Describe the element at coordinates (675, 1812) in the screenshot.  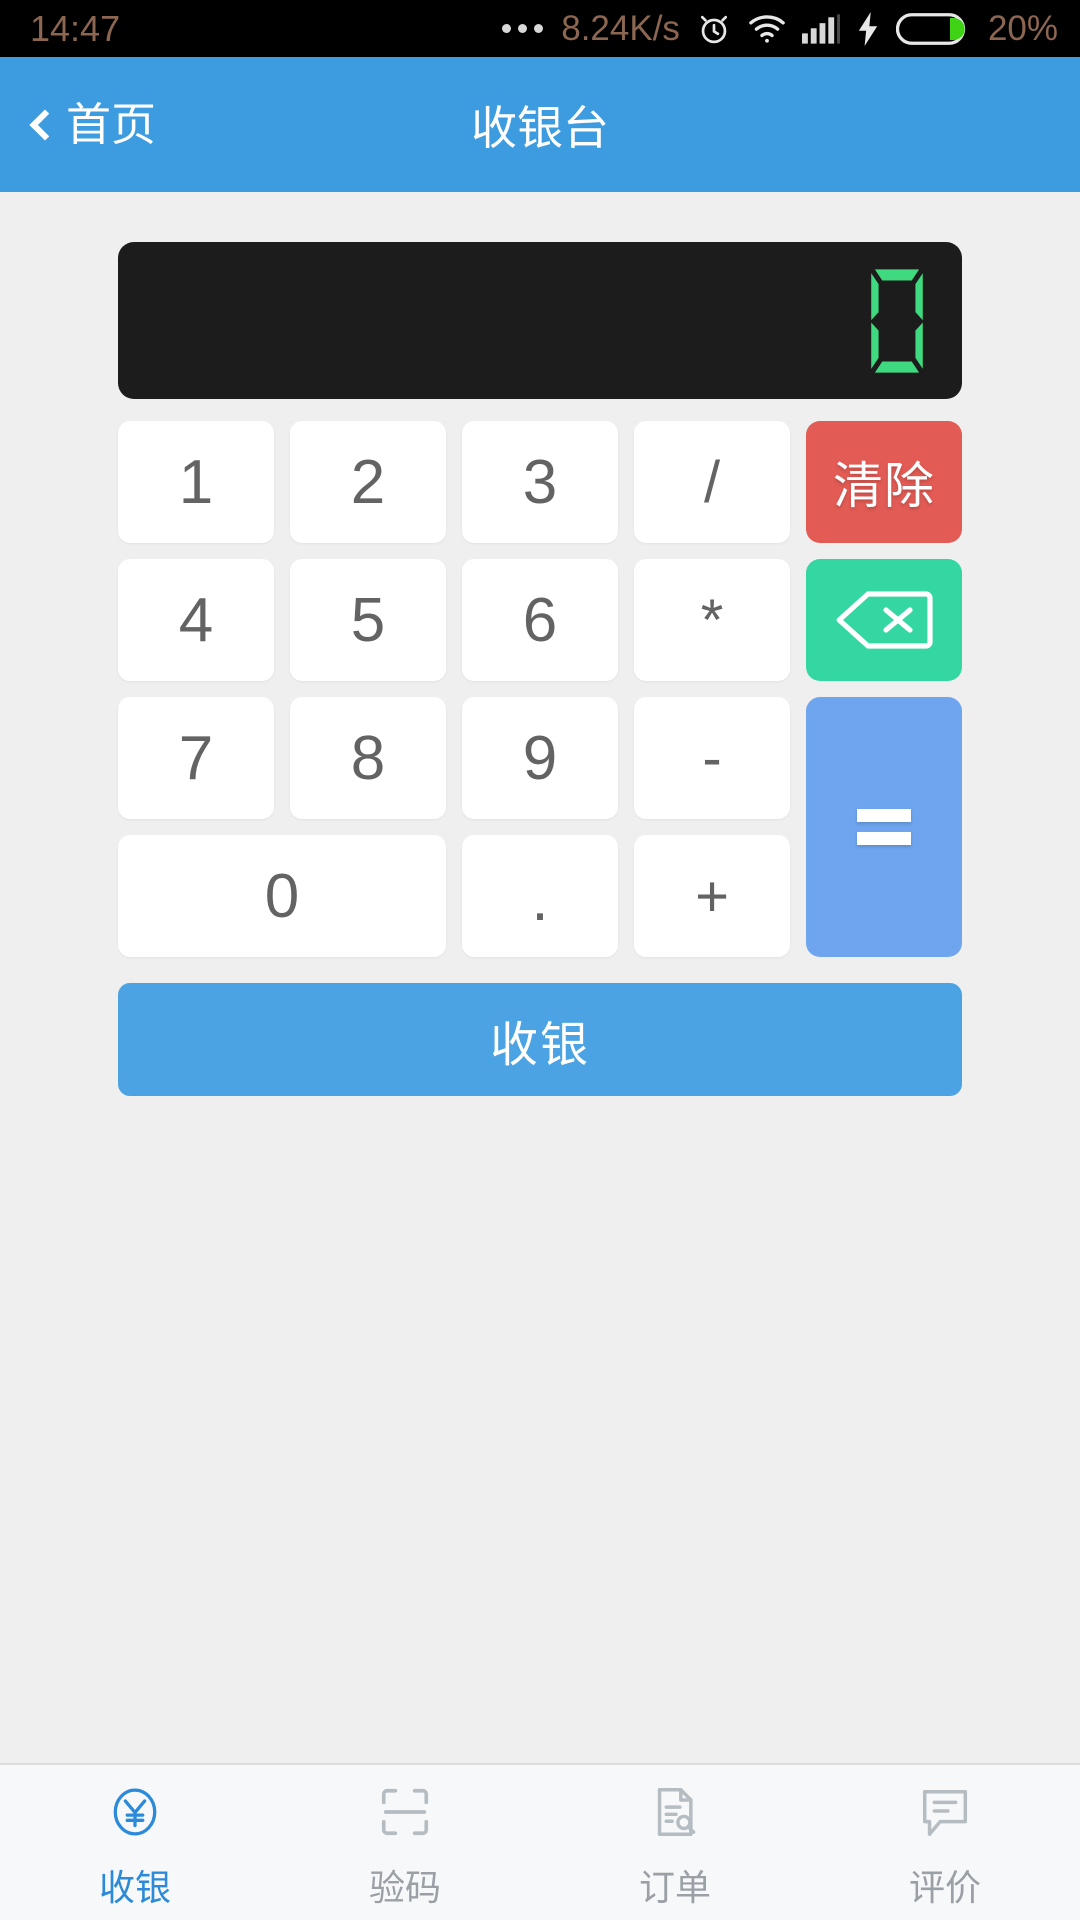
I see `document-search-icon` at that location.